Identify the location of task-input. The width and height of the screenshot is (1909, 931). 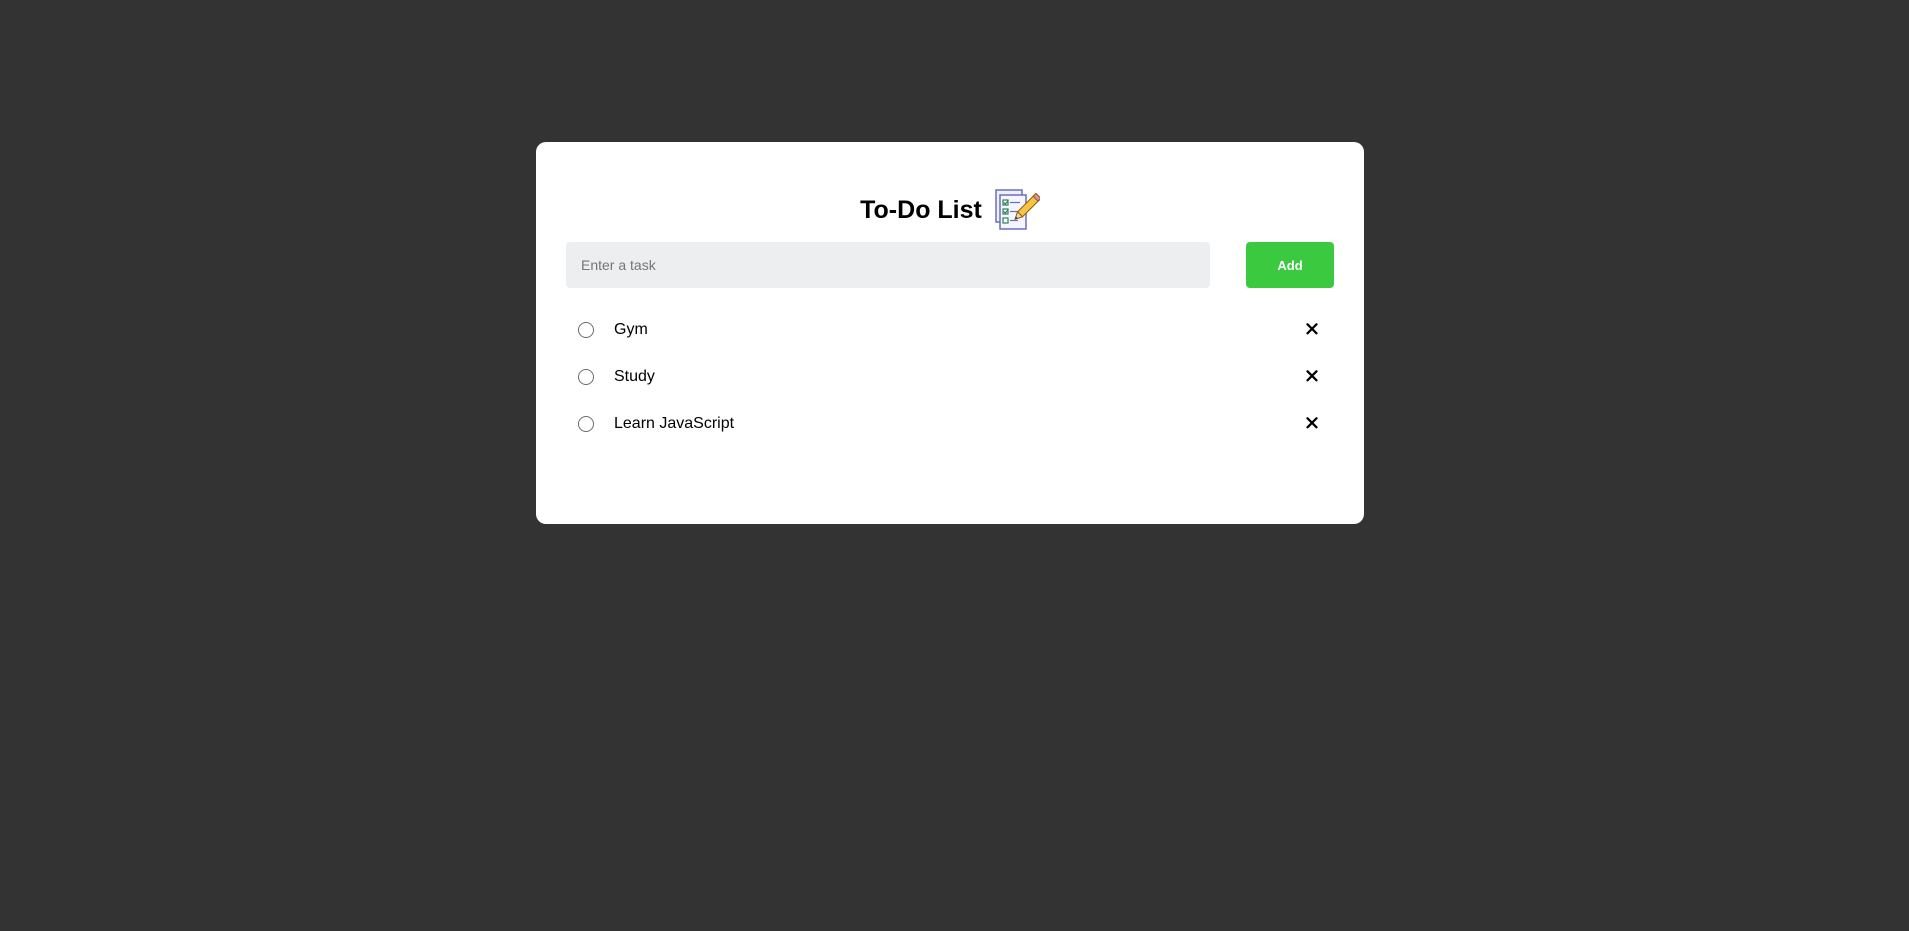
(888, 265).